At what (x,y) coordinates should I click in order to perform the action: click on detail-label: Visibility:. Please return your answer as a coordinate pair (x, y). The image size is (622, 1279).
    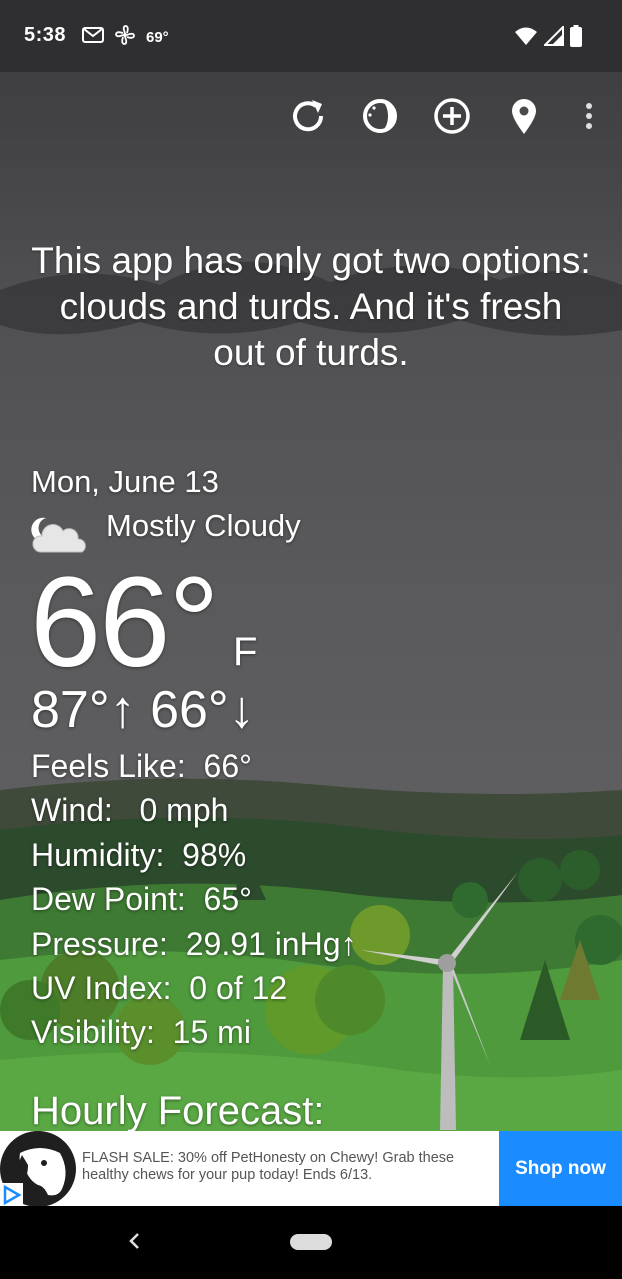
    Looking at the image, I should click on (93, 1032).